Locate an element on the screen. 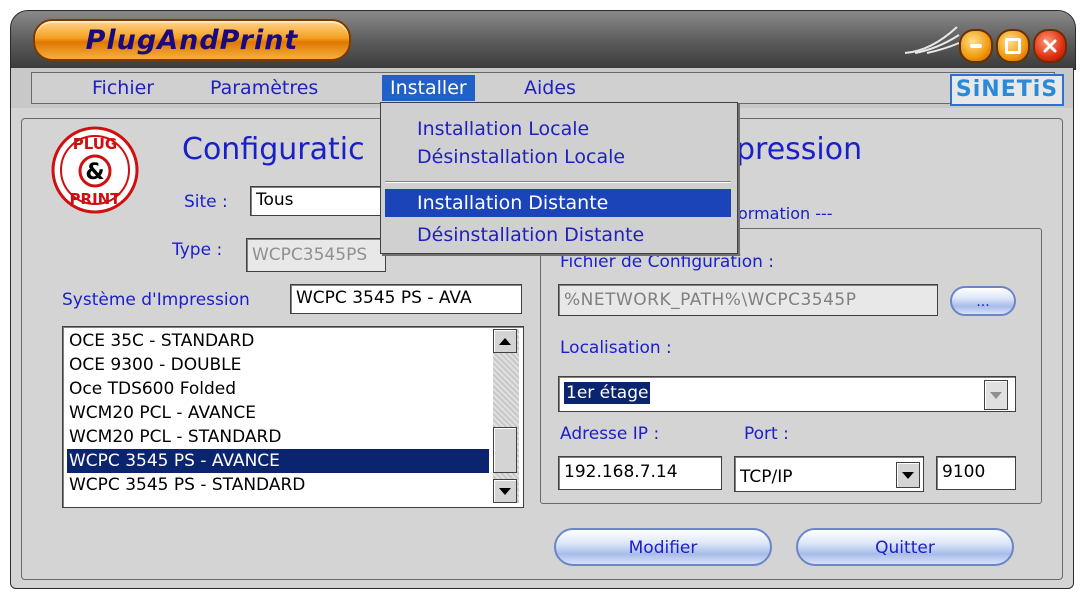 The width and height of the screenshot is (1081, 594). scroll-up-button is located at coordinates (505, 341).